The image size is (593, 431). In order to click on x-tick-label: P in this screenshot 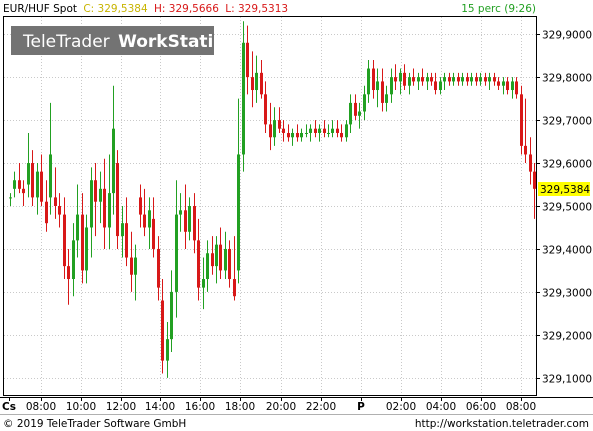, I will do `click(361, 407)`.